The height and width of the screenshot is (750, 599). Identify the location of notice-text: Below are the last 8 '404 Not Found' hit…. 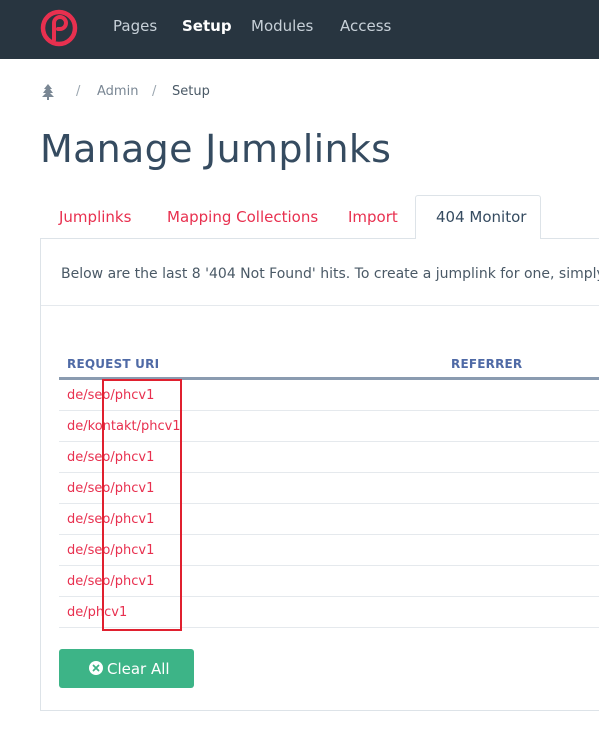
(330, 274).